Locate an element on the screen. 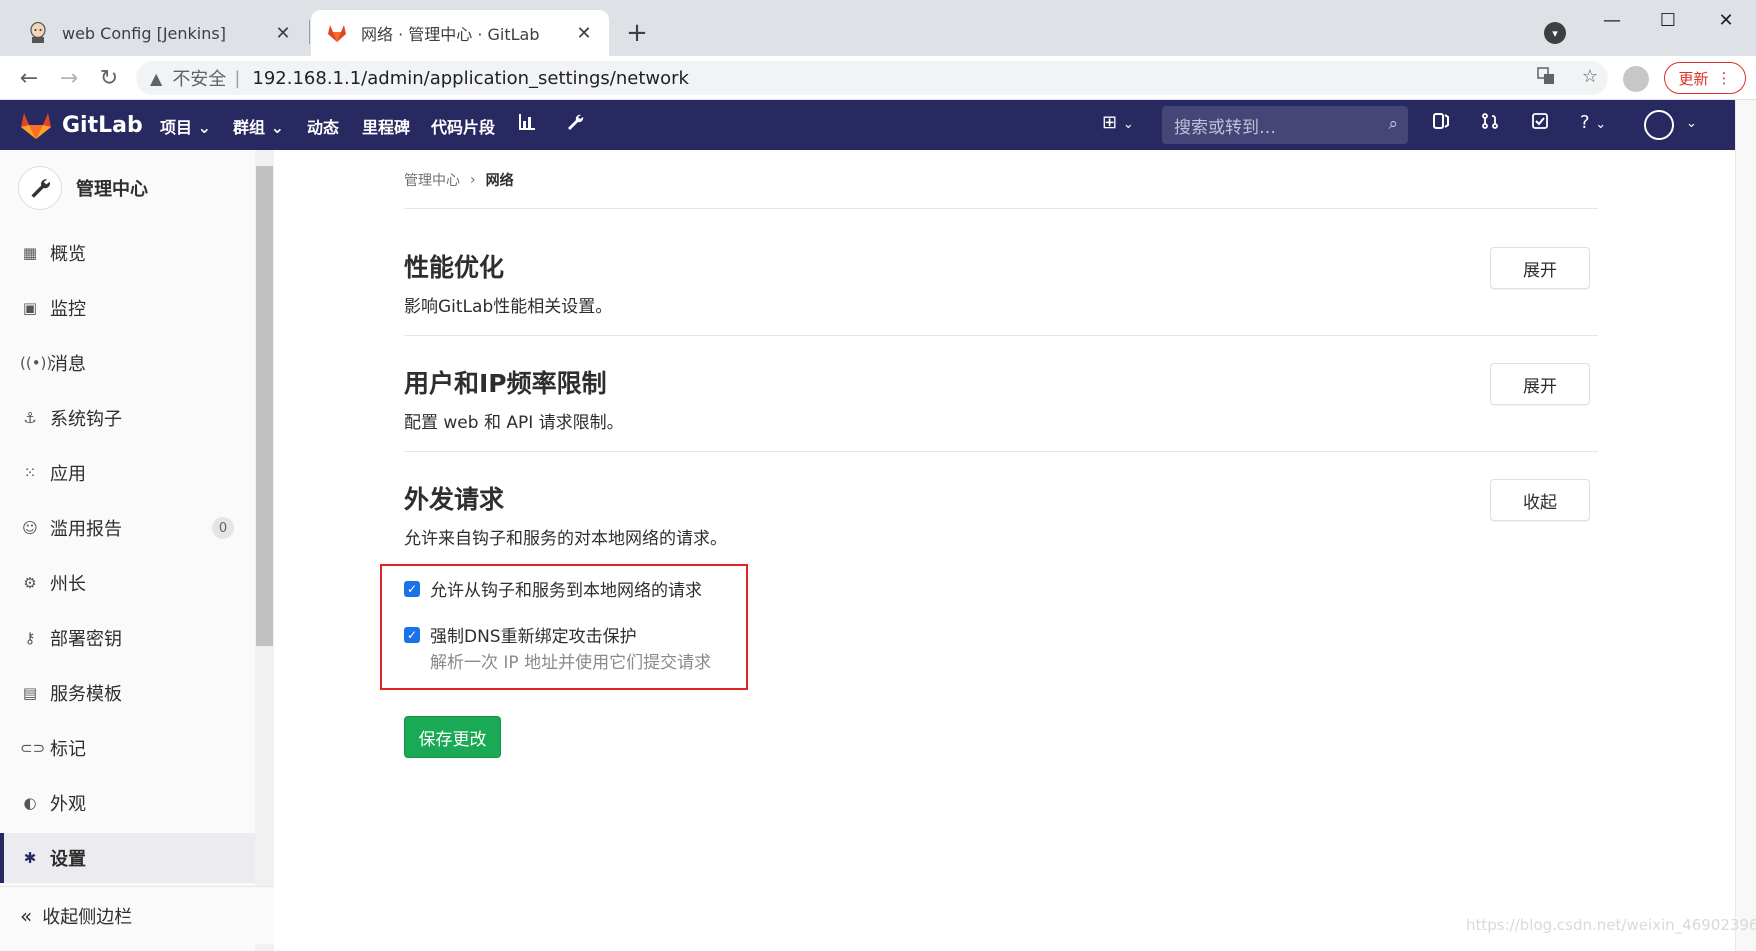 Image resolution: width=1756 pixels, height=951 pixels. nav-activity: 动态 is located at coordinates (323, 126).